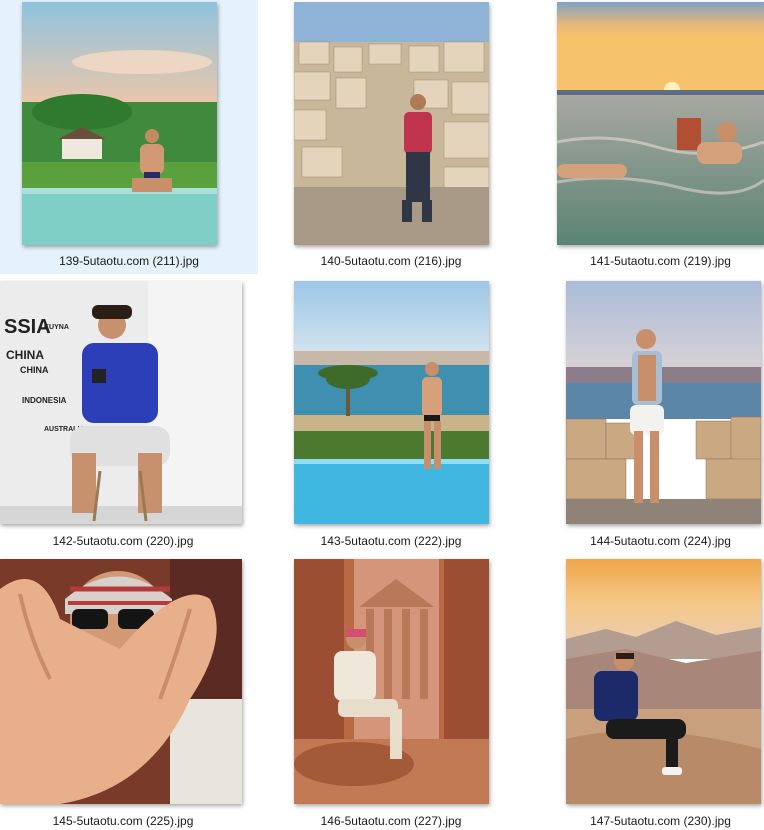 This screenshot has height=830, width=764. Describe the element at coordinates (123, 821) in the screenshot. I see `file-name: 145-5utaotu.com (225).jpg` at that location.